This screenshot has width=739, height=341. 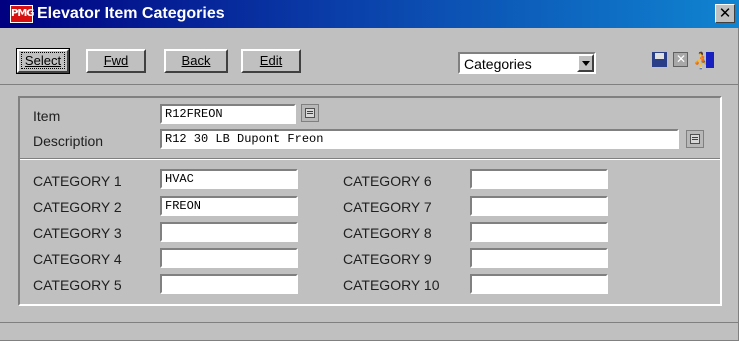 I want to click on fwd-button-label: Fwd, so click(x=116, y=60).